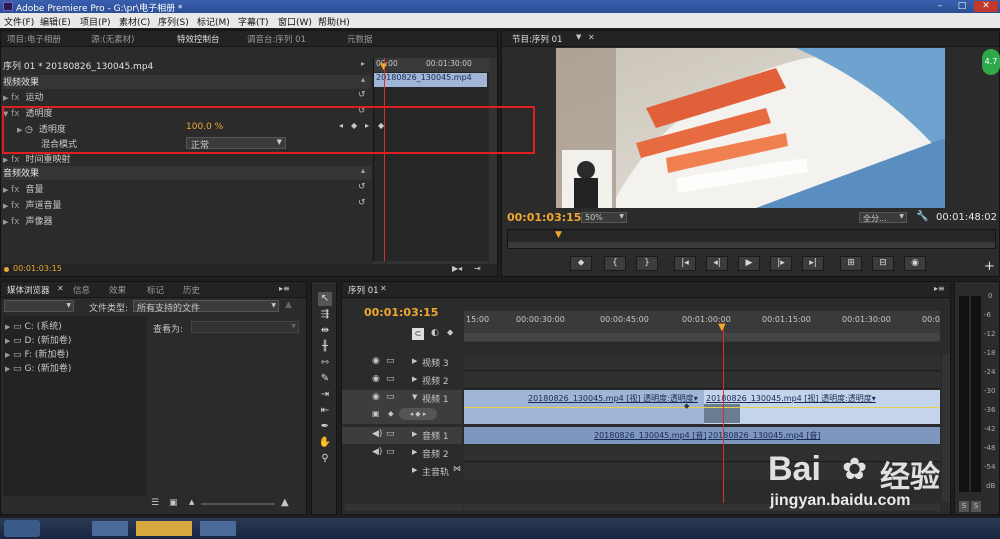 The height and width of the screenshot is (539, 1000). Describe the element at coordinates (113, 39) in the screenshot. I see `tab-source: 源:(无素材)` at that location.